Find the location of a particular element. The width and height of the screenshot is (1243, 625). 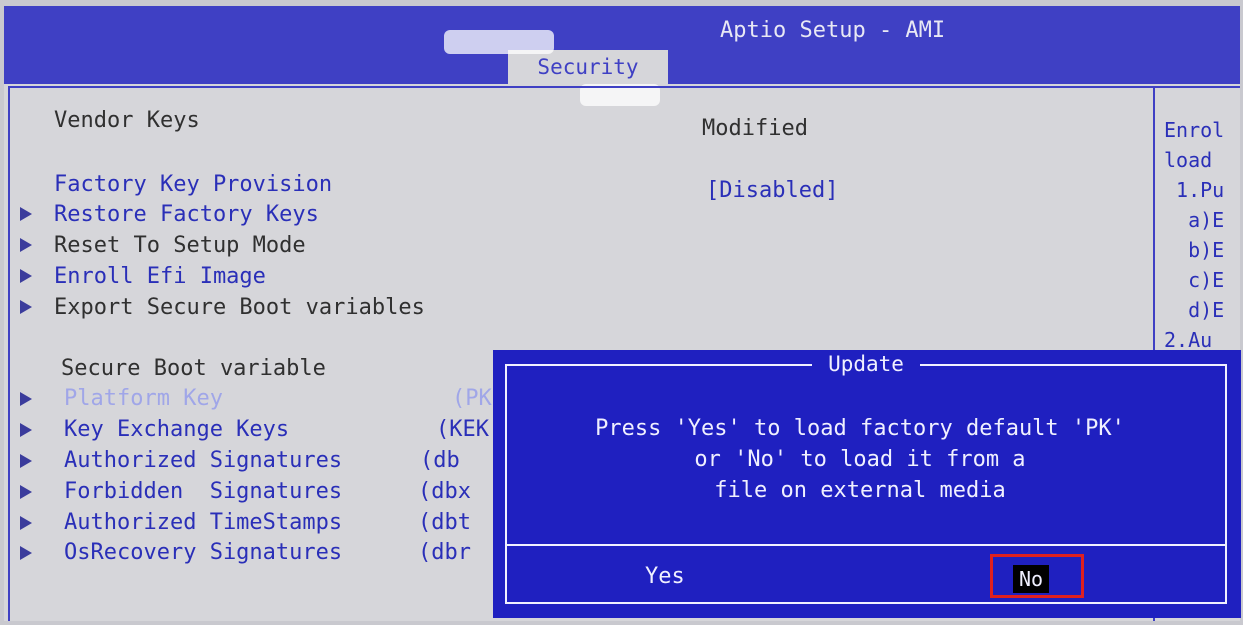

menu-item-authorized-timestamps: Authorized TimeStamps is located at coordinates (203, 523).